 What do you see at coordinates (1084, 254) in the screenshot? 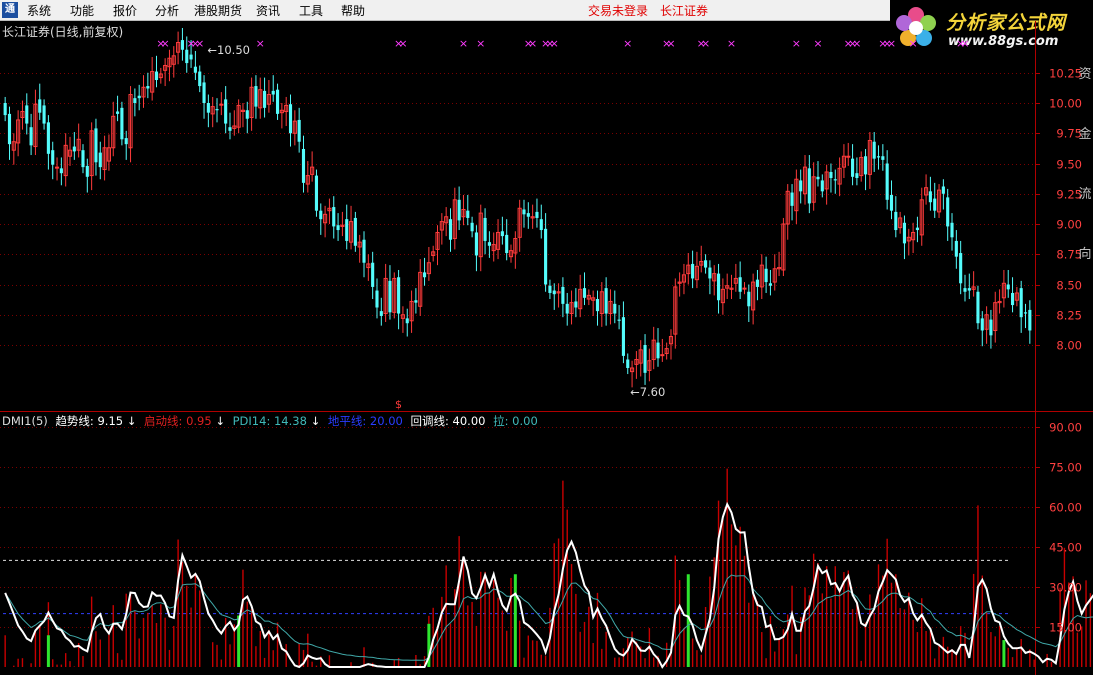
I see `right-axis-char: 向` at bounding box center [1084, 254].